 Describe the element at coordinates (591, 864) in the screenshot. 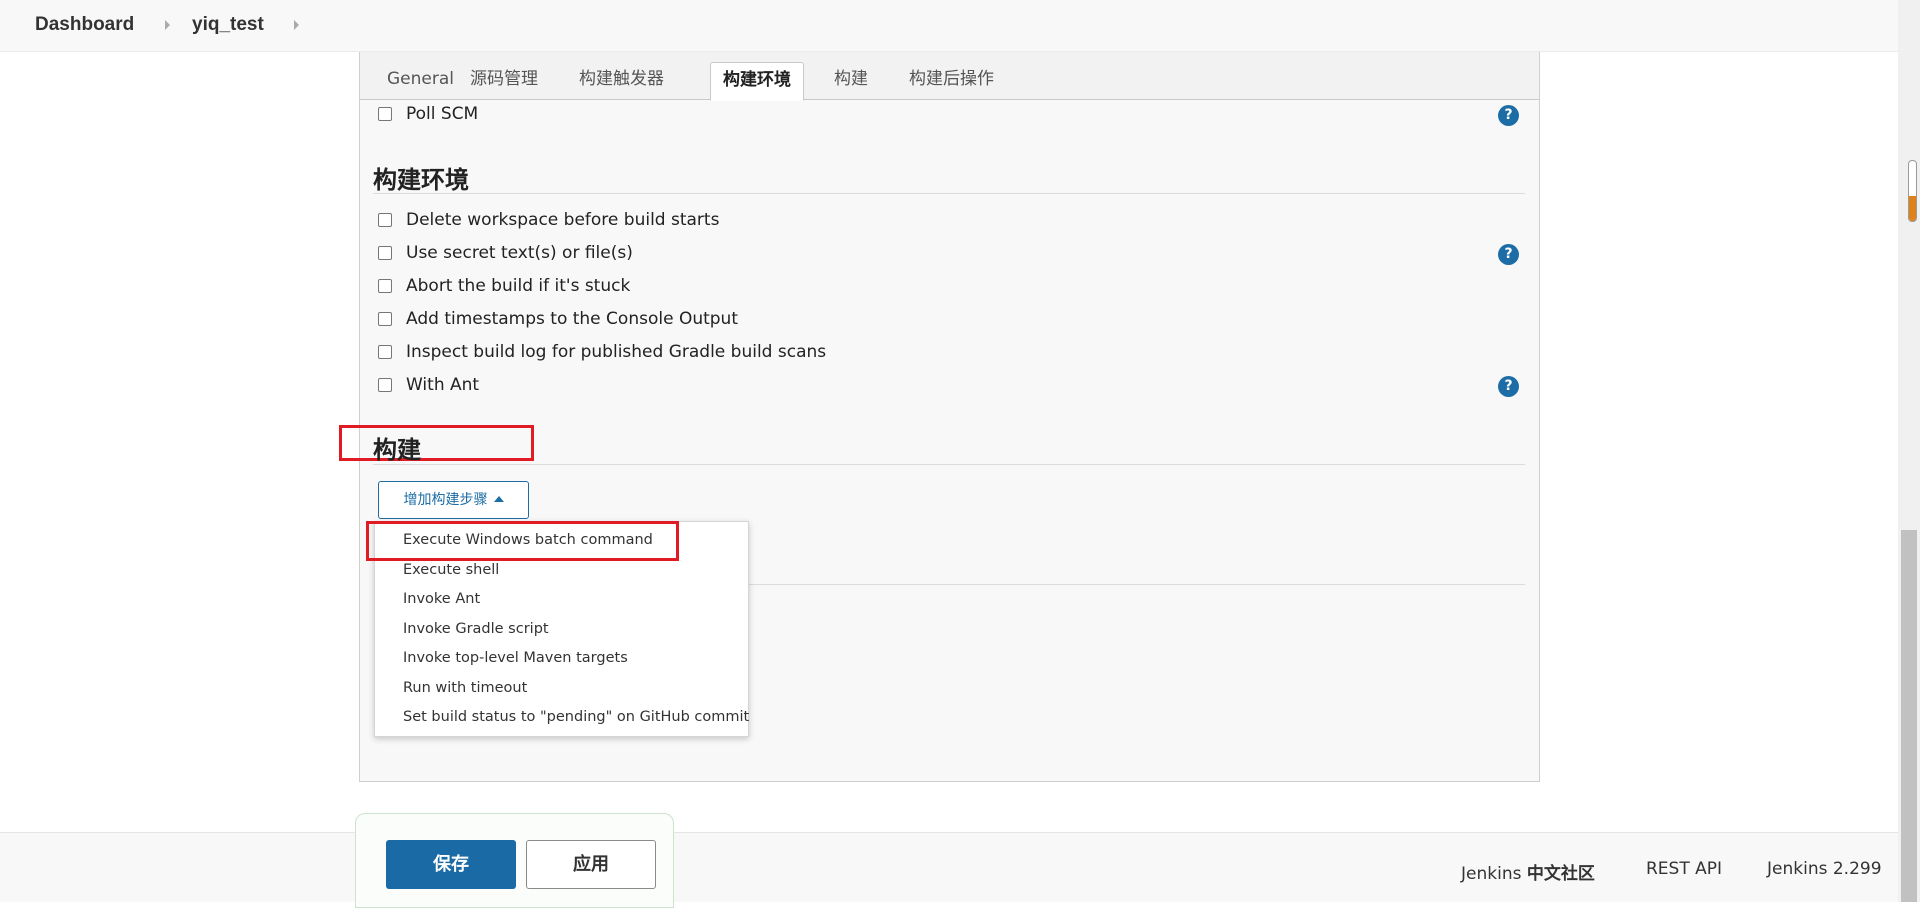

I see `apply-button: 应用` at that location.